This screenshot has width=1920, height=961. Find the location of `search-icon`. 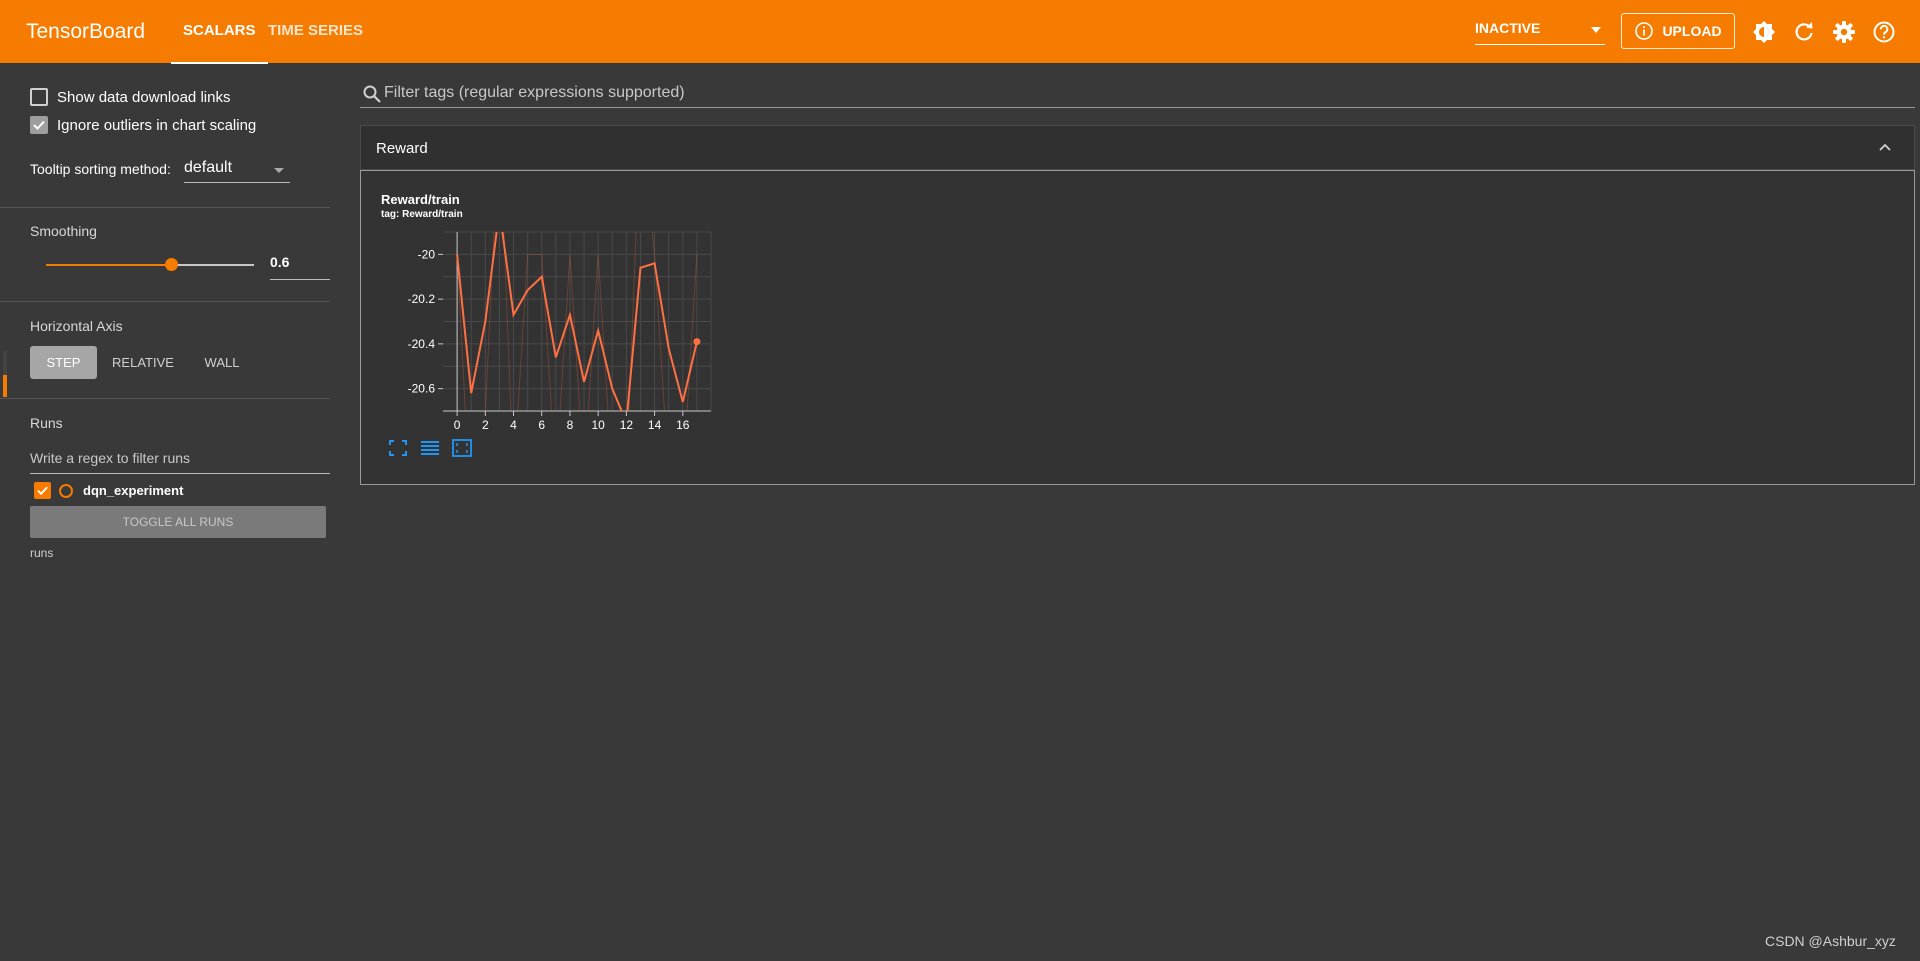

search-icon is located at coordinates (372, 94).